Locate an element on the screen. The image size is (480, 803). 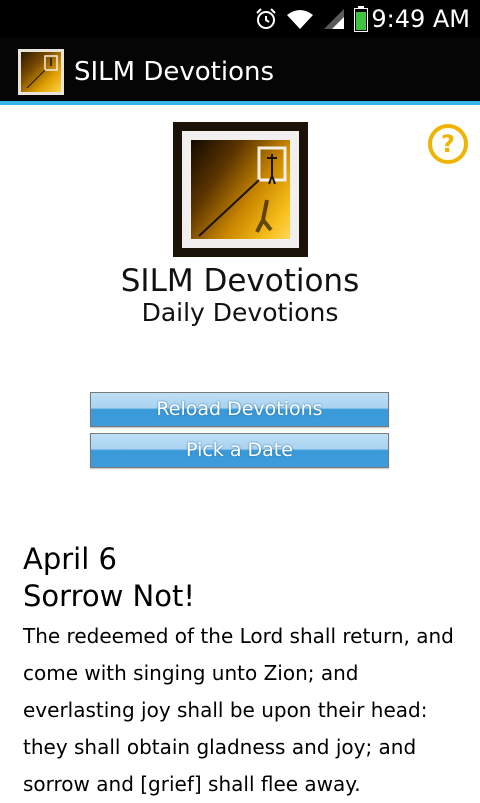
action-bar-divider is located at coordinates (240, 103).